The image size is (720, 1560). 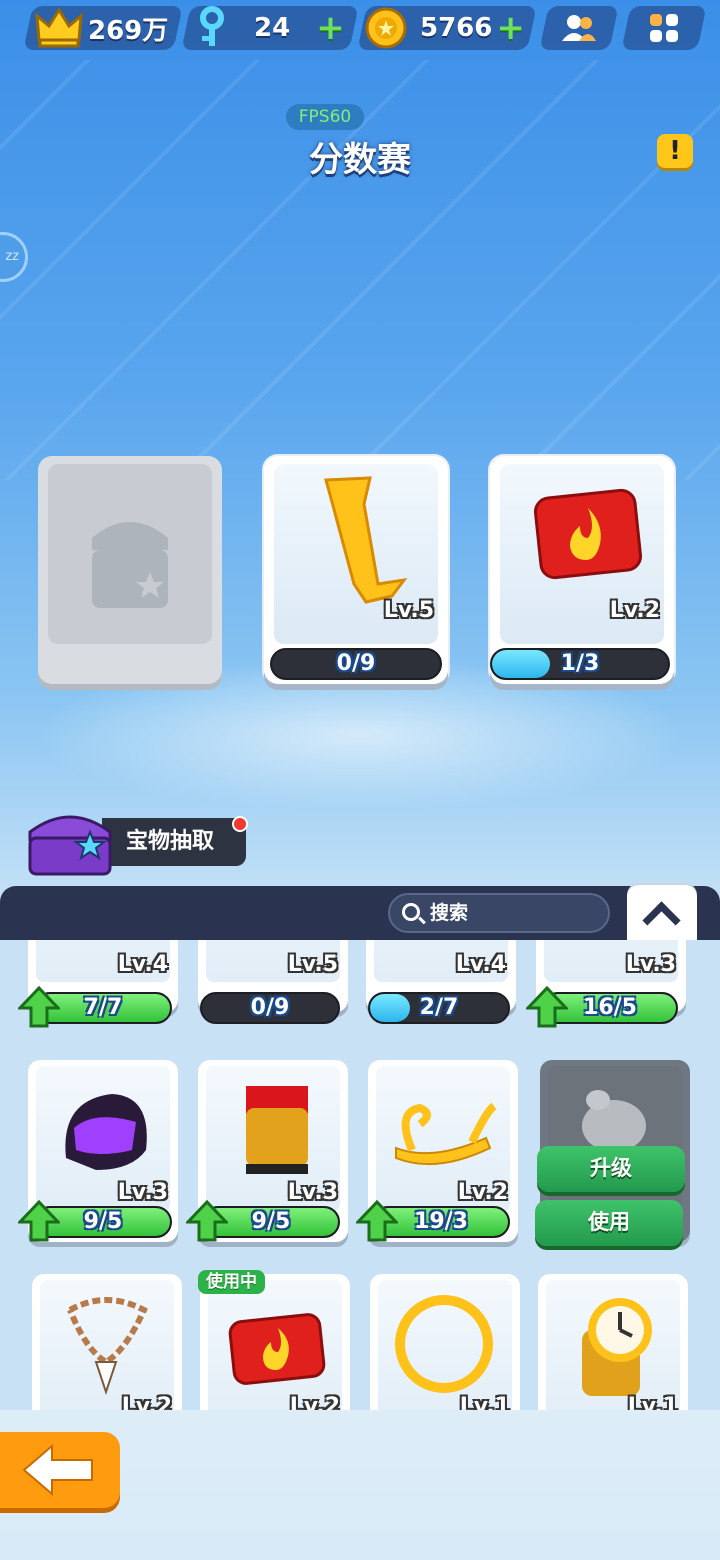 I want to click on item-progress-bar: 1/3, so click(x=580, y=664).